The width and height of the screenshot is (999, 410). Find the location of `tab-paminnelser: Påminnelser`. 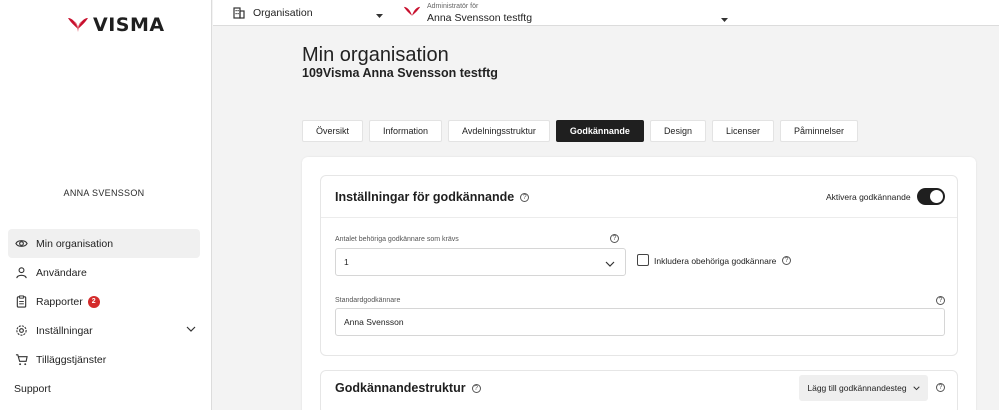

tab-paminnelser: Påminnelser is located at coordinates (819, 131).